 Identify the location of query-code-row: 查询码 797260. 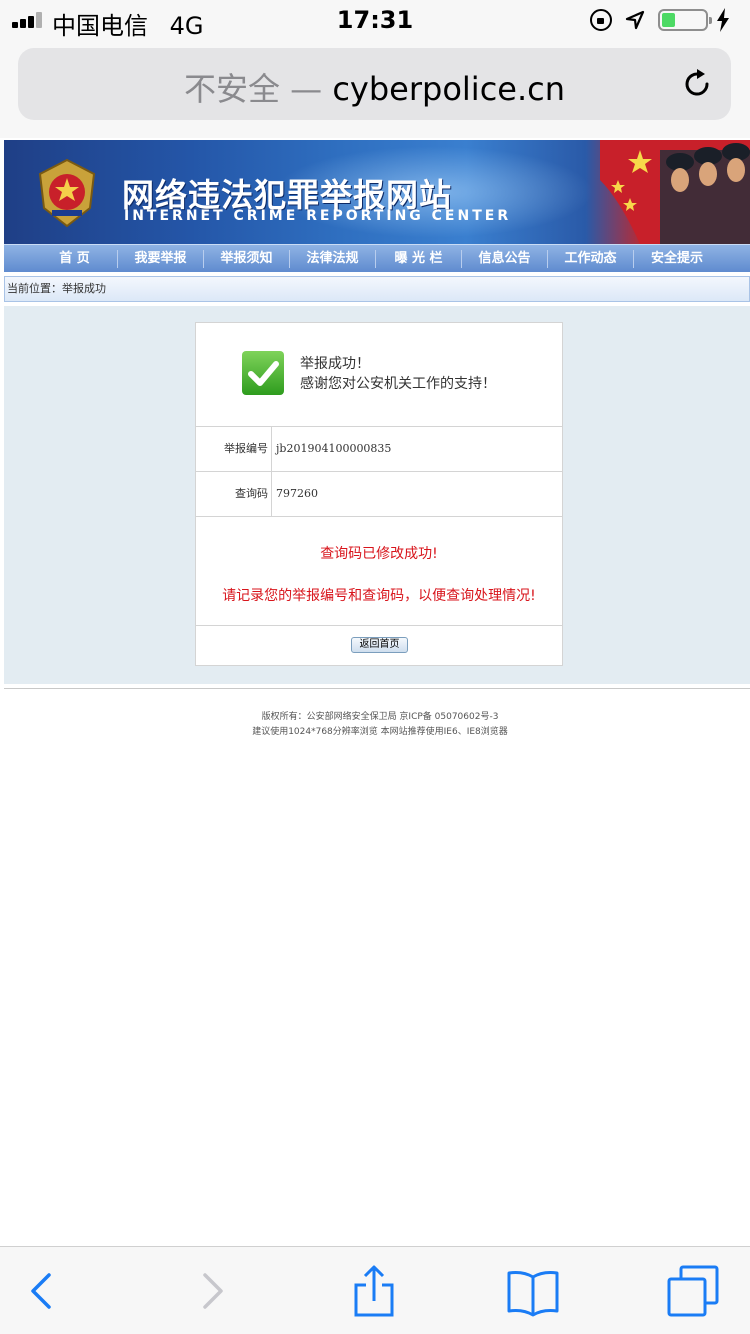
(379, 494).